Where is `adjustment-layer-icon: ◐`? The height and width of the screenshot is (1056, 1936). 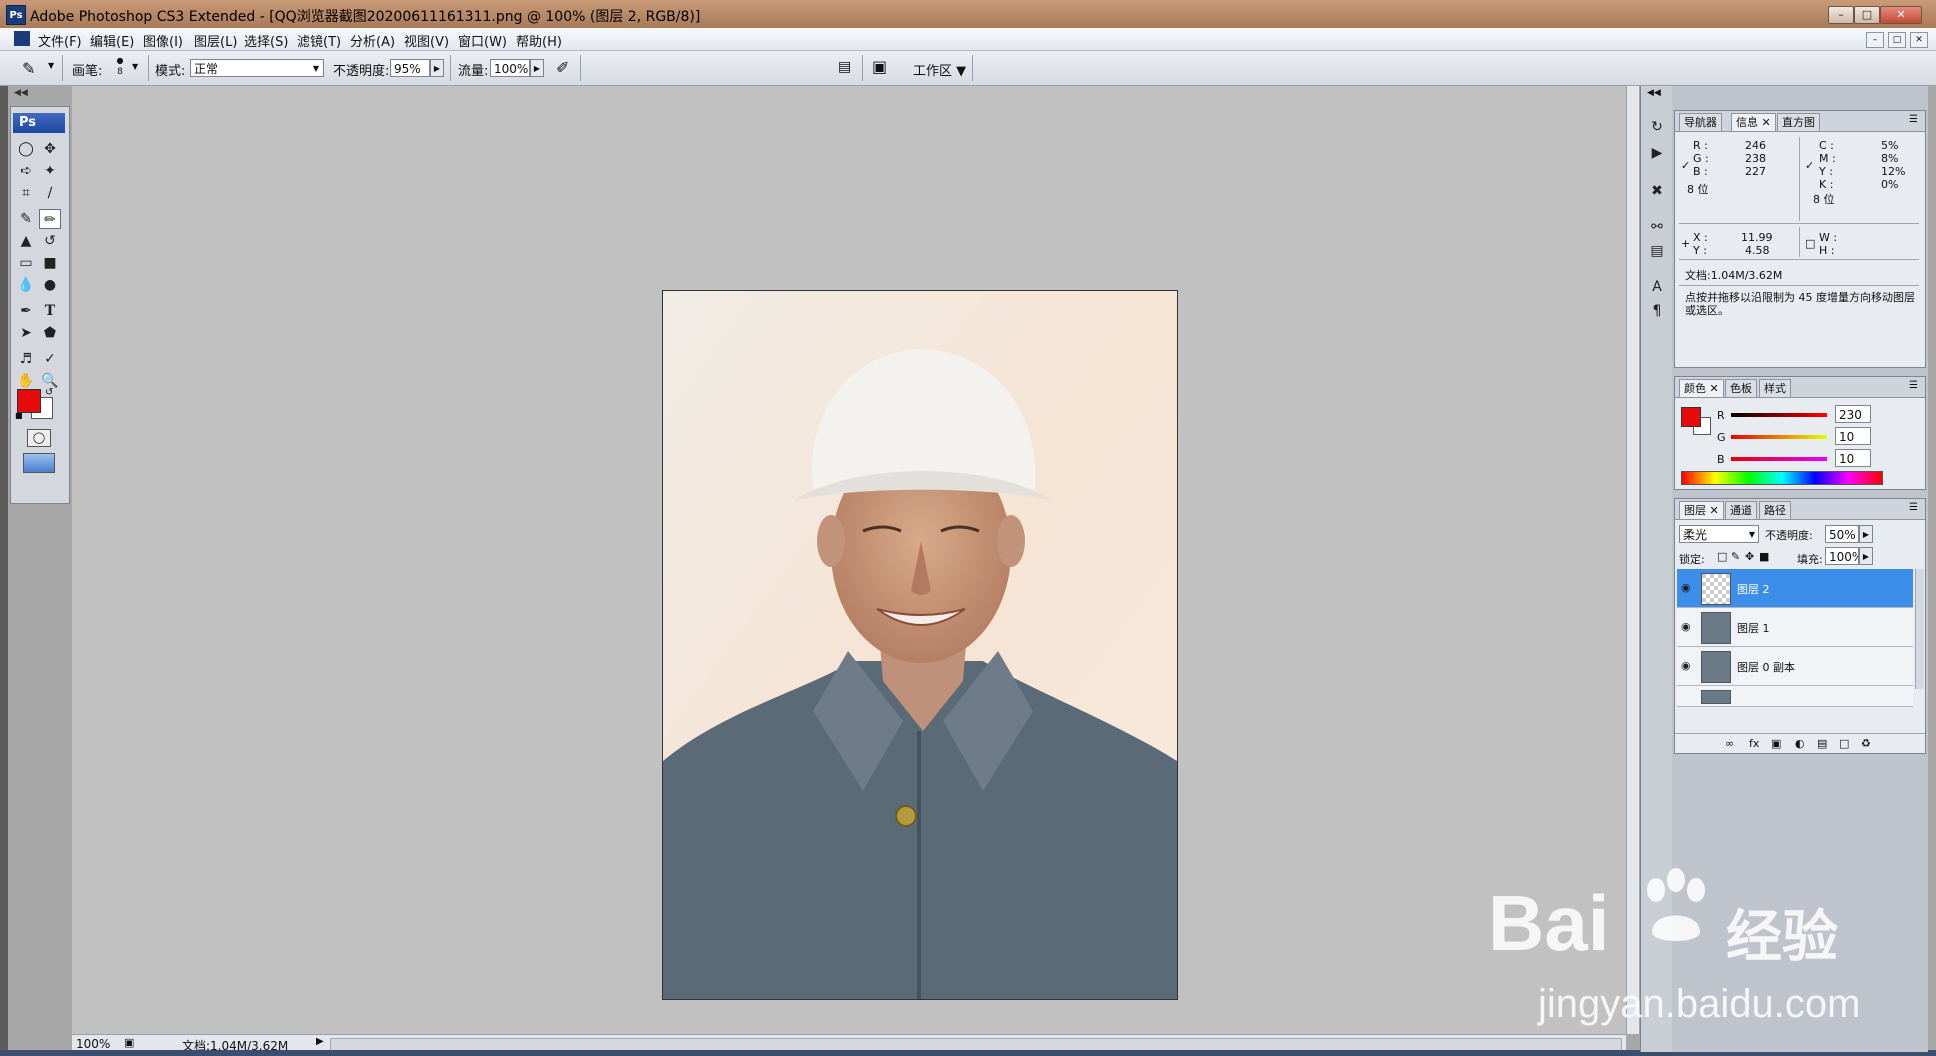 adjustment-layer-icon: ◐ is located at coordinates (1800, 743).